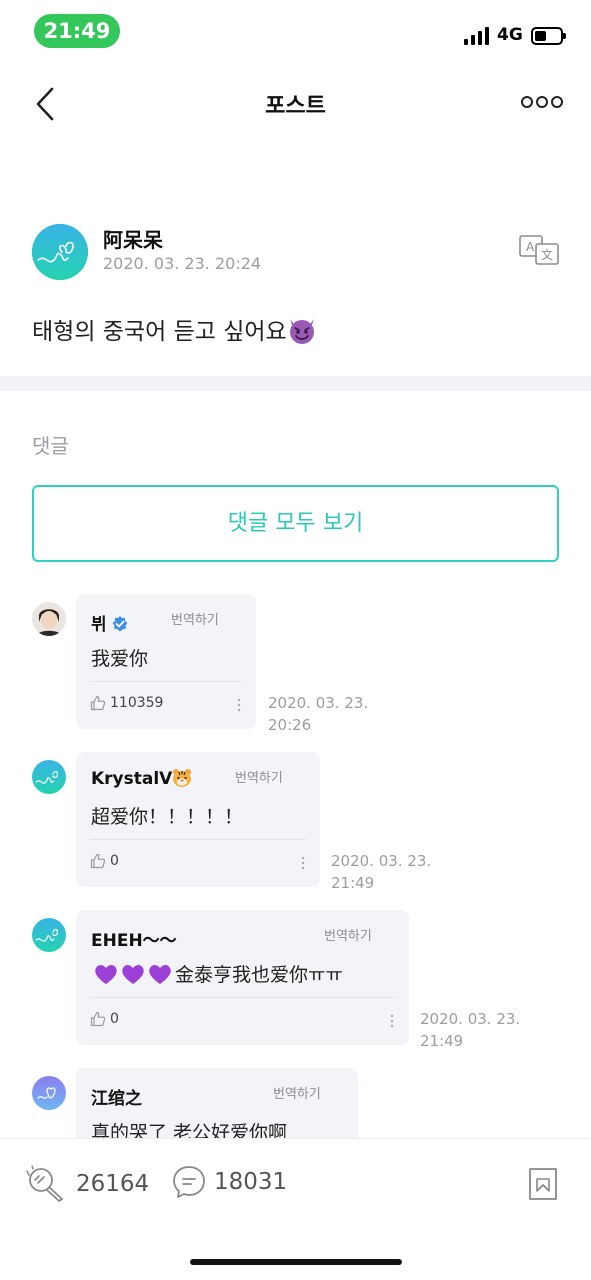 This screenshot has height=1280, width=591. Describe the element at coordinates (137, 703) in the screenshot. I see `like-count: 110359` at that location.